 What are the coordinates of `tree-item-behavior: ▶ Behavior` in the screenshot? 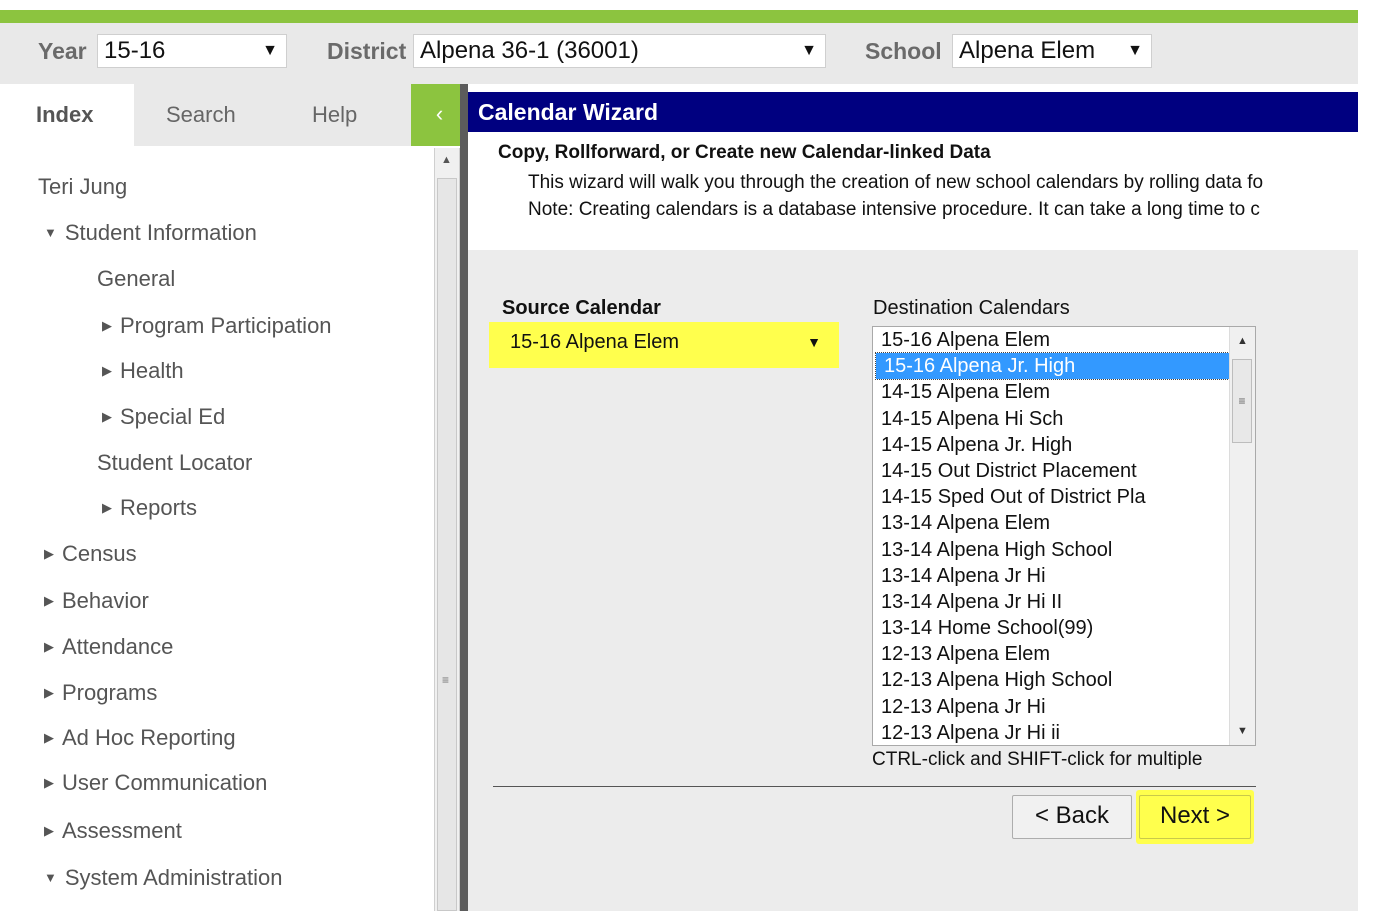 It's located at (96, 601).